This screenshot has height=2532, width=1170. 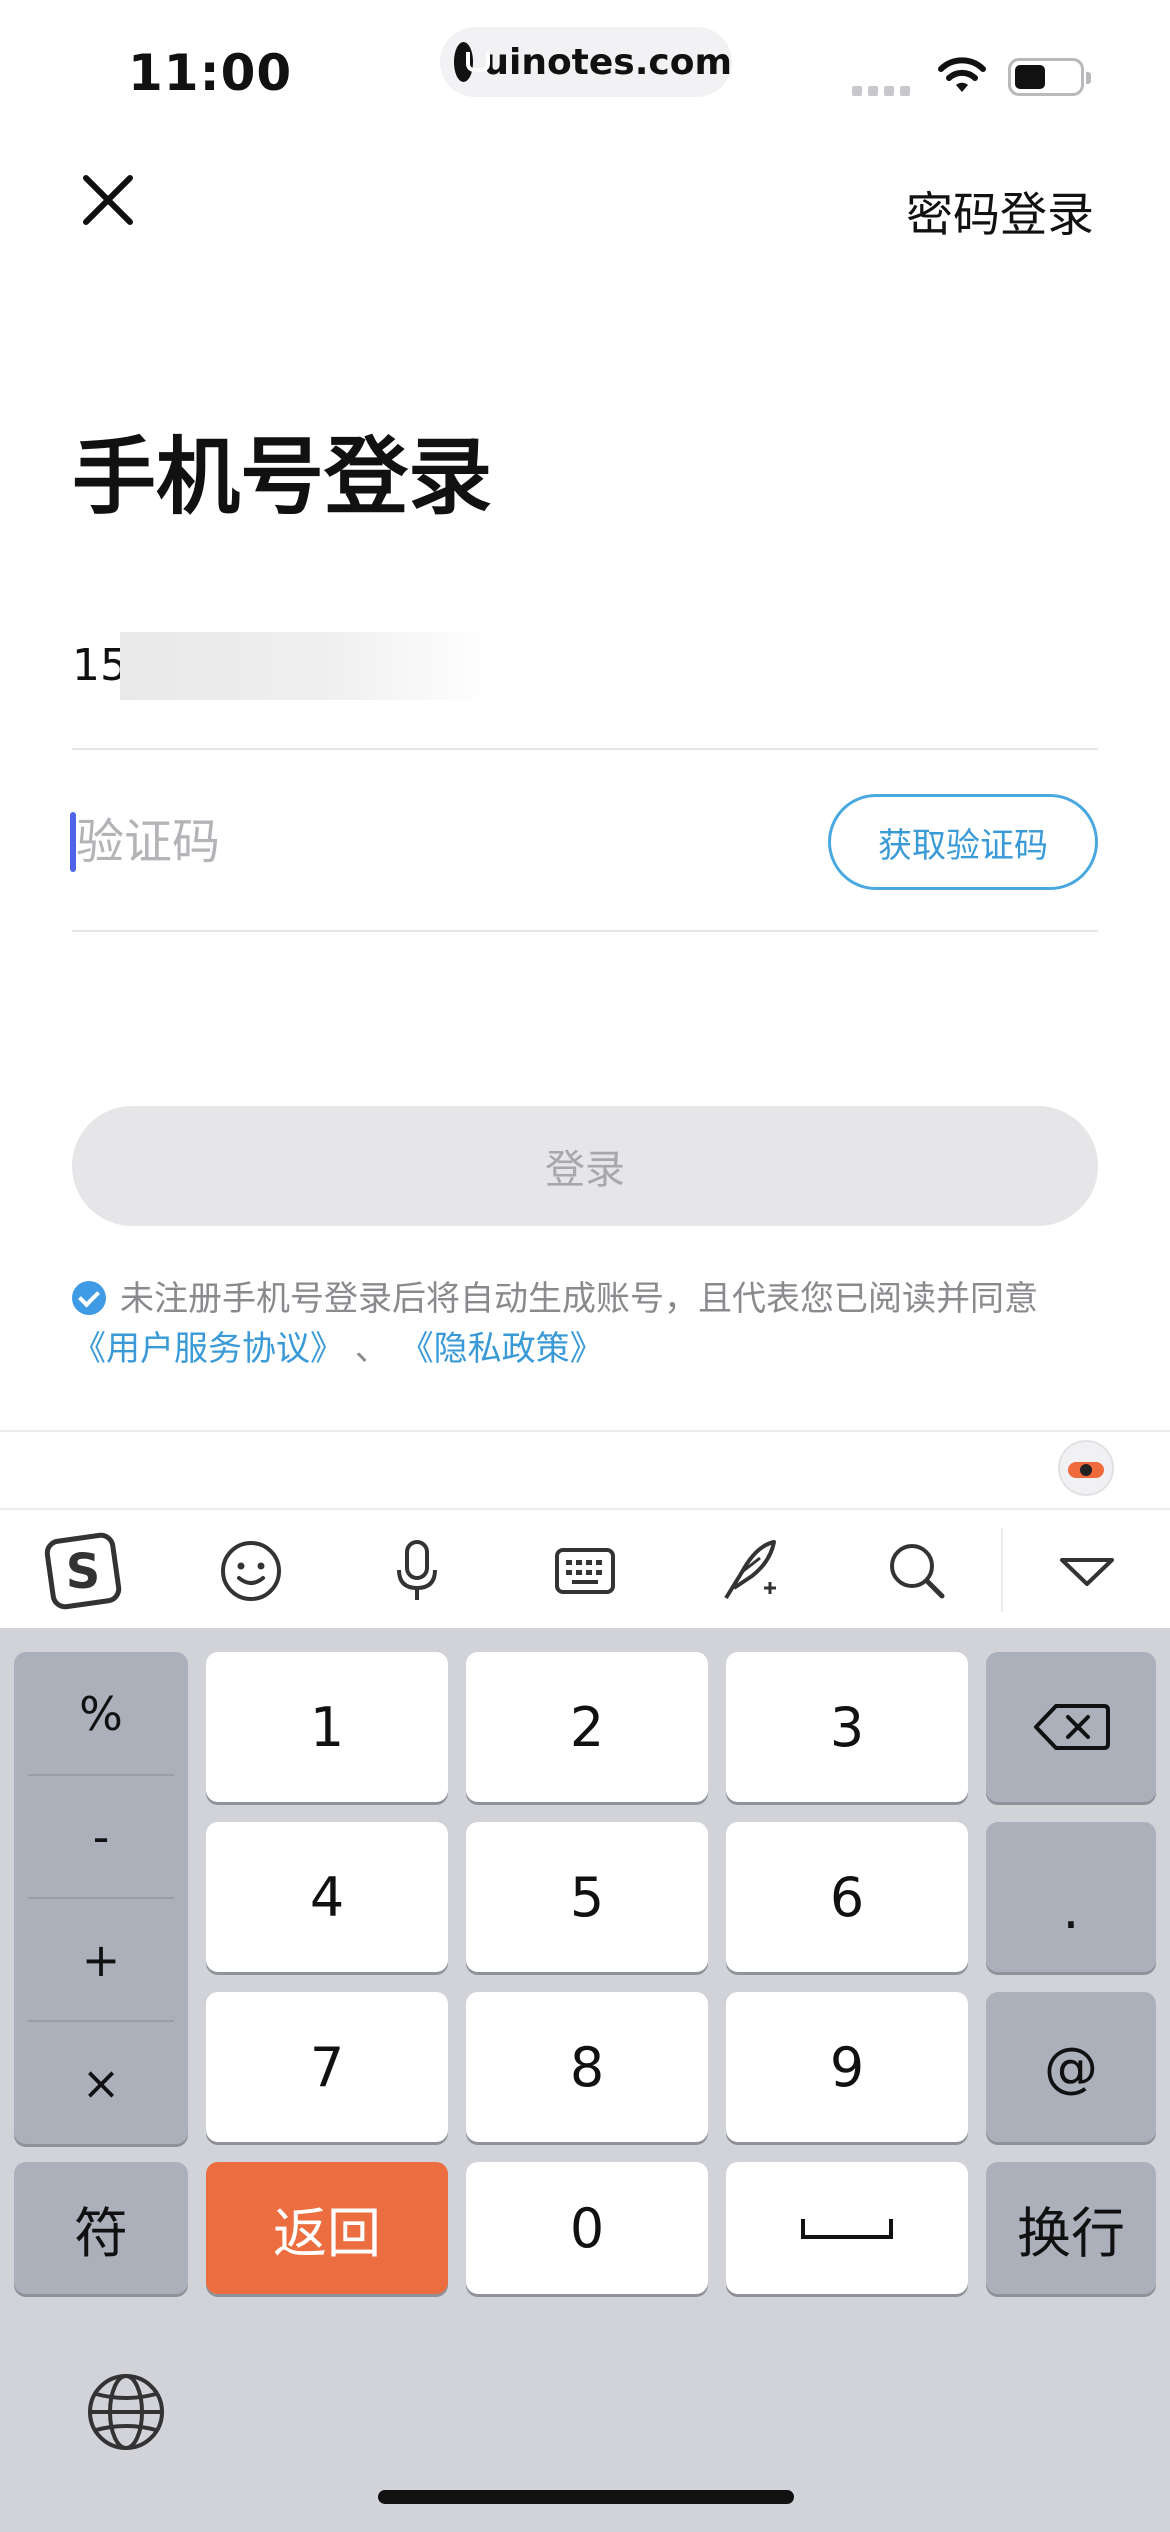 What do you see at coordinates (751, 1571) in the screenshot?
I see `handwriting-icon` at bounding box center [751, 1571].